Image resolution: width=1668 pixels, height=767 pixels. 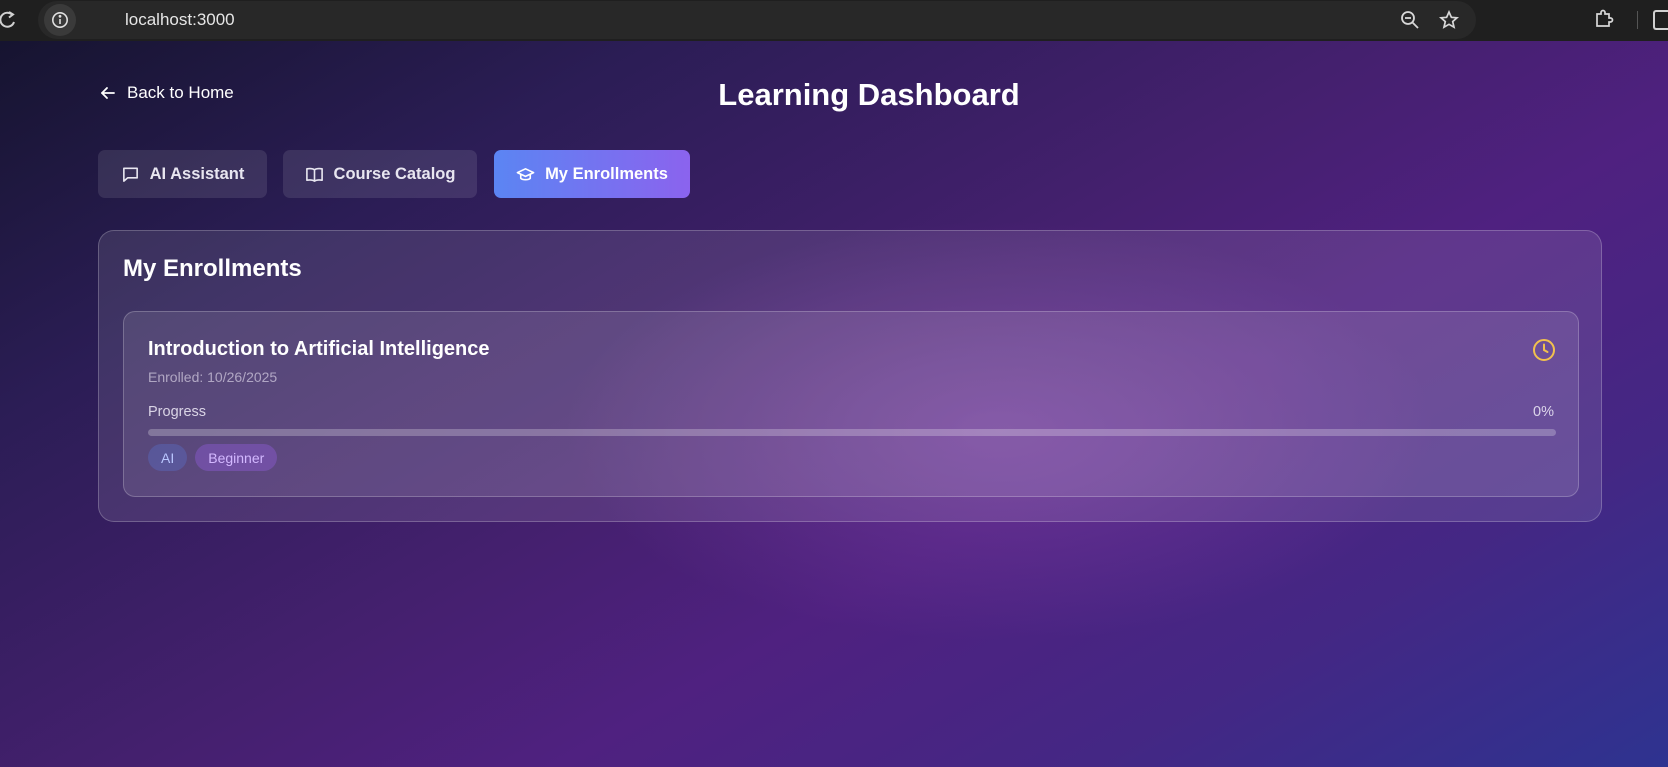 I want to click on back-to-home-link: Back to Home, so click(x=166, y=93).